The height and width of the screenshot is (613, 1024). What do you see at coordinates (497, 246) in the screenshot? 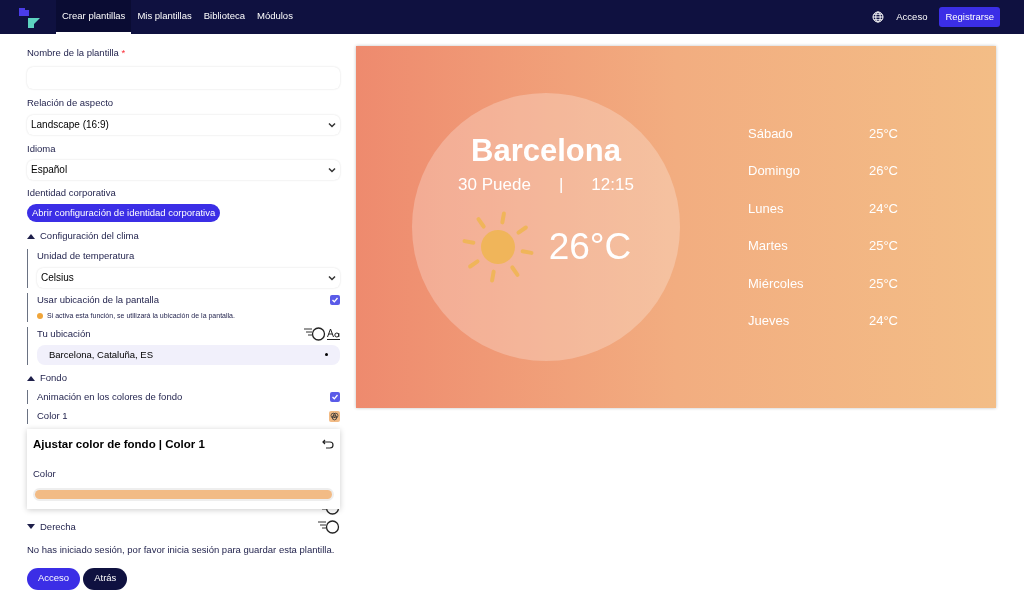
I see `sun-icon` at bounding box center [497, 246].